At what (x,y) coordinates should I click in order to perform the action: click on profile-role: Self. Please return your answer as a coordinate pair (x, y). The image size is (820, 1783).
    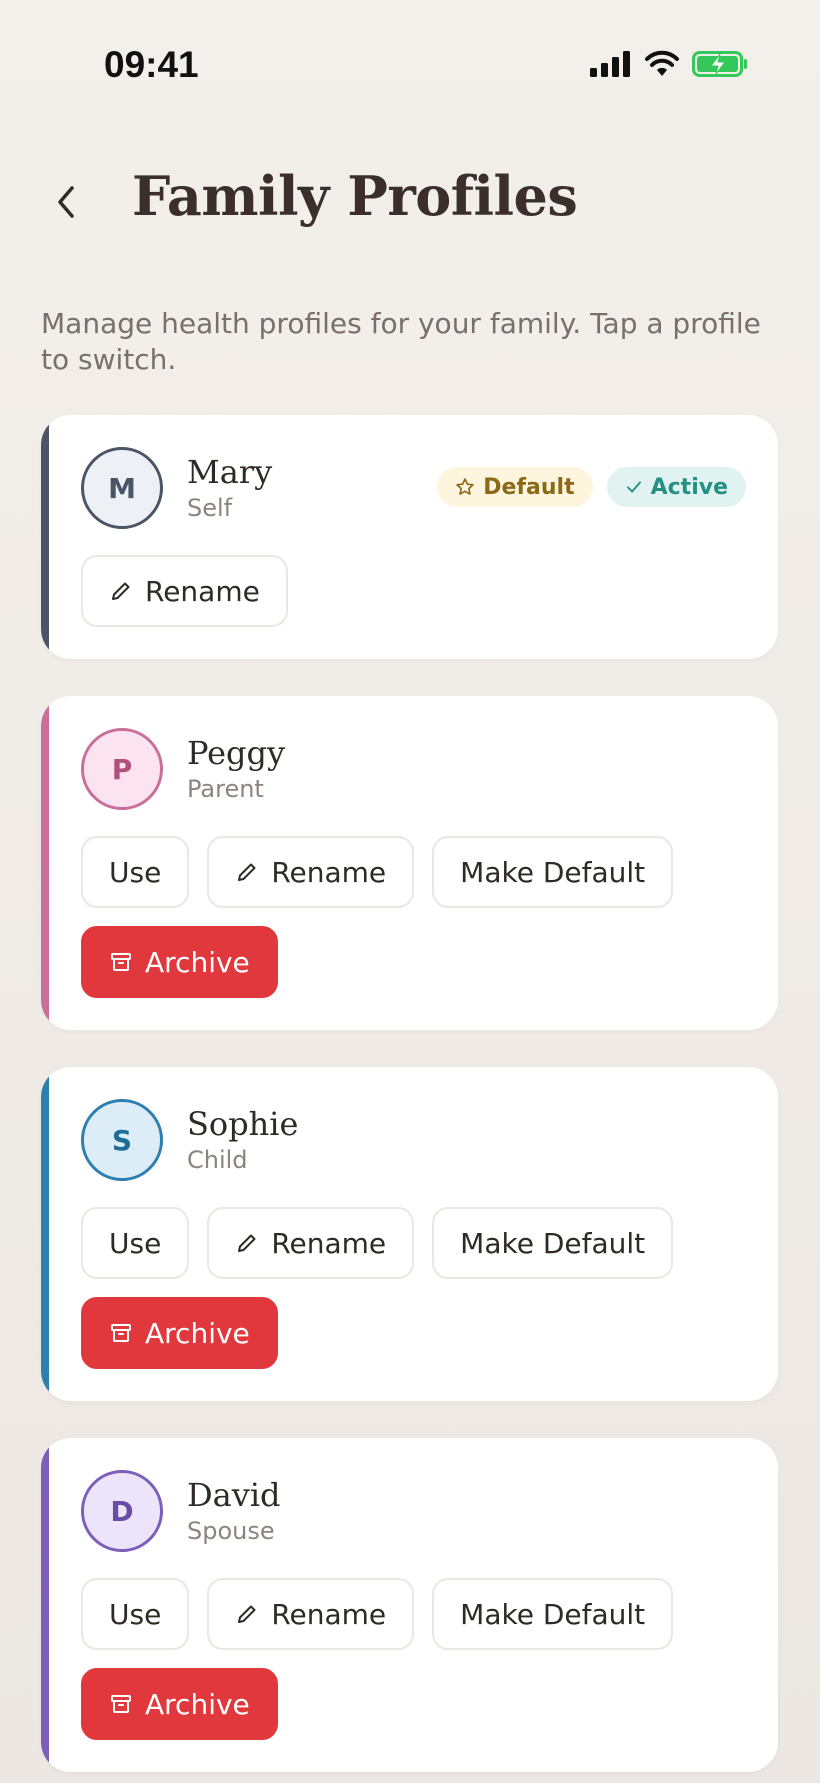
    Looking at the image, I should click on (210, 508).